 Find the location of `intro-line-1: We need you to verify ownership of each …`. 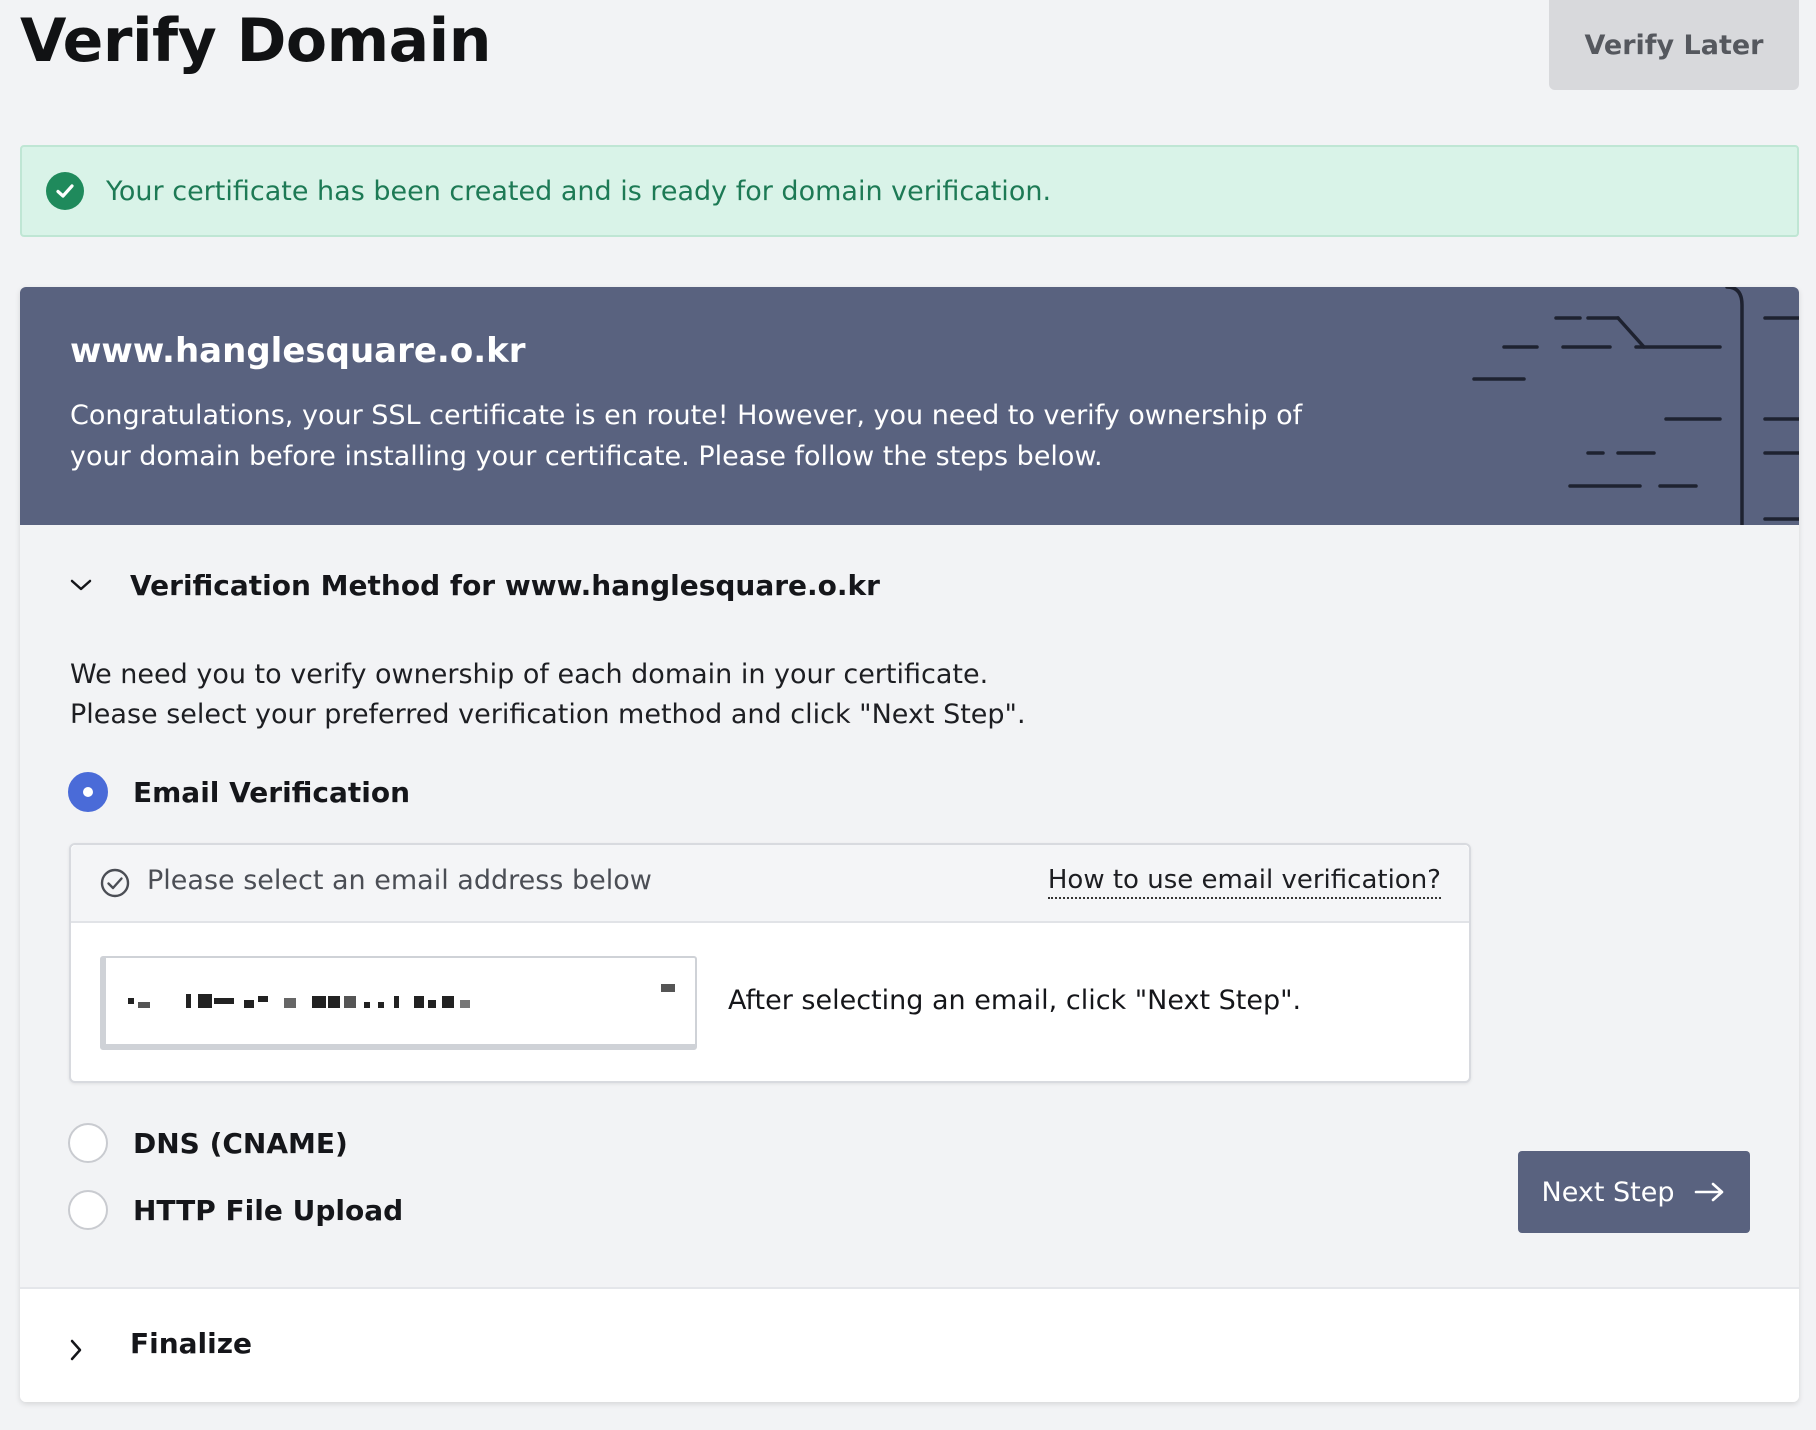

intro-line-1: We need you to verify ownership of each … is located at coordinates (529, 674).